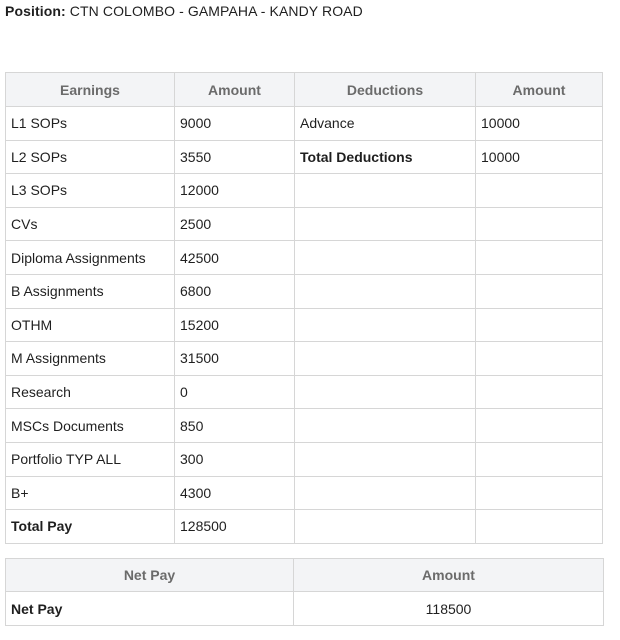 This screenshot has width=620, height=640. I want to click on table-row: Diploma Assignments 42500, so click(304, 257).